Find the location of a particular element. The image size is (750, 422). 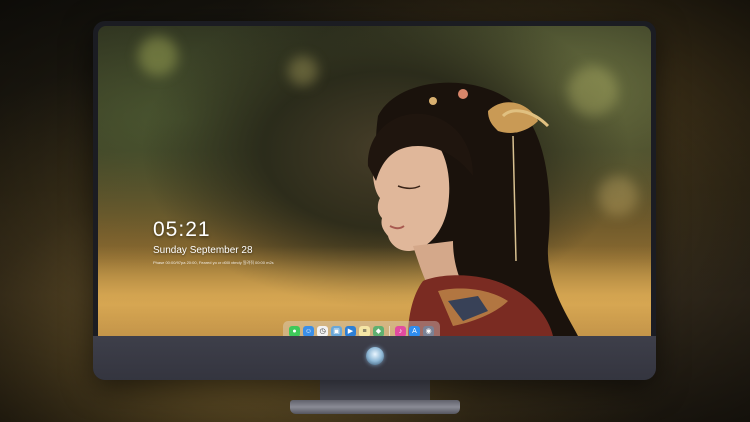

monitor-chin is located at coordinates (374, 358).